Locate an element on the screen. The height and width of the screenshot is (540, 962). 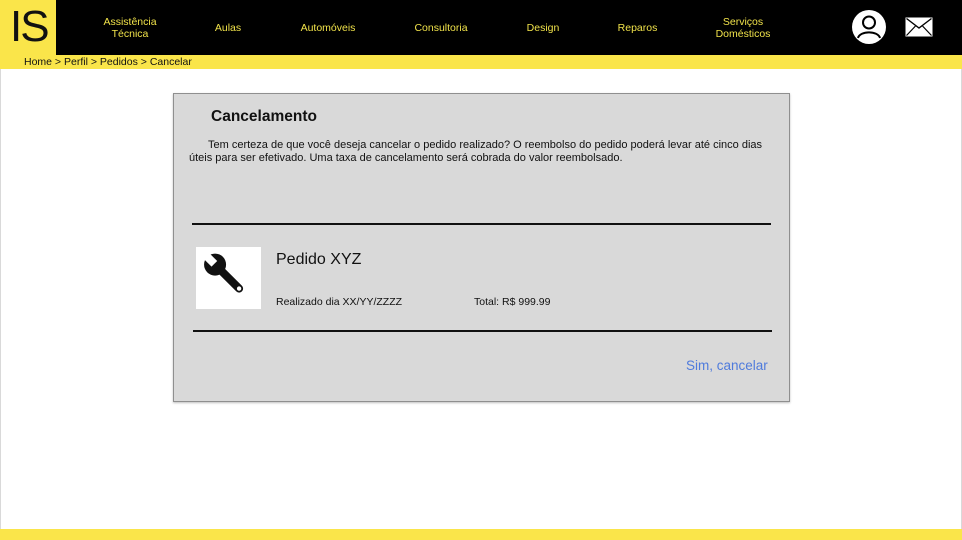
logo-text: IS is located at coordinates (30, 26).